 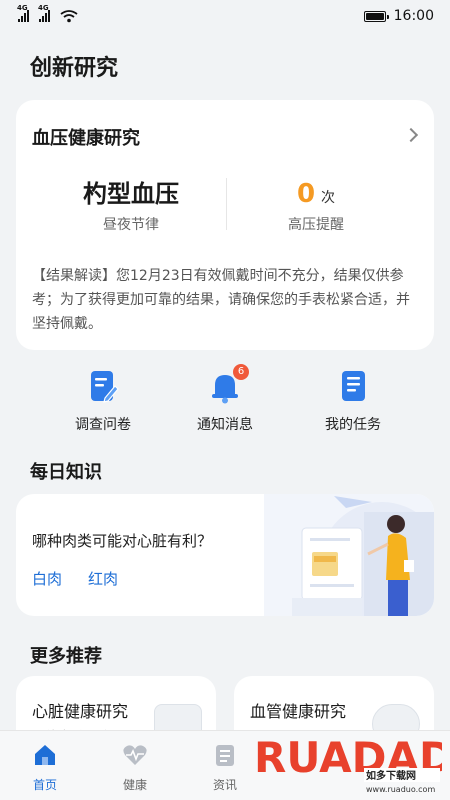 I want to click on notification-badge: 6, so click(x=241, y=372).